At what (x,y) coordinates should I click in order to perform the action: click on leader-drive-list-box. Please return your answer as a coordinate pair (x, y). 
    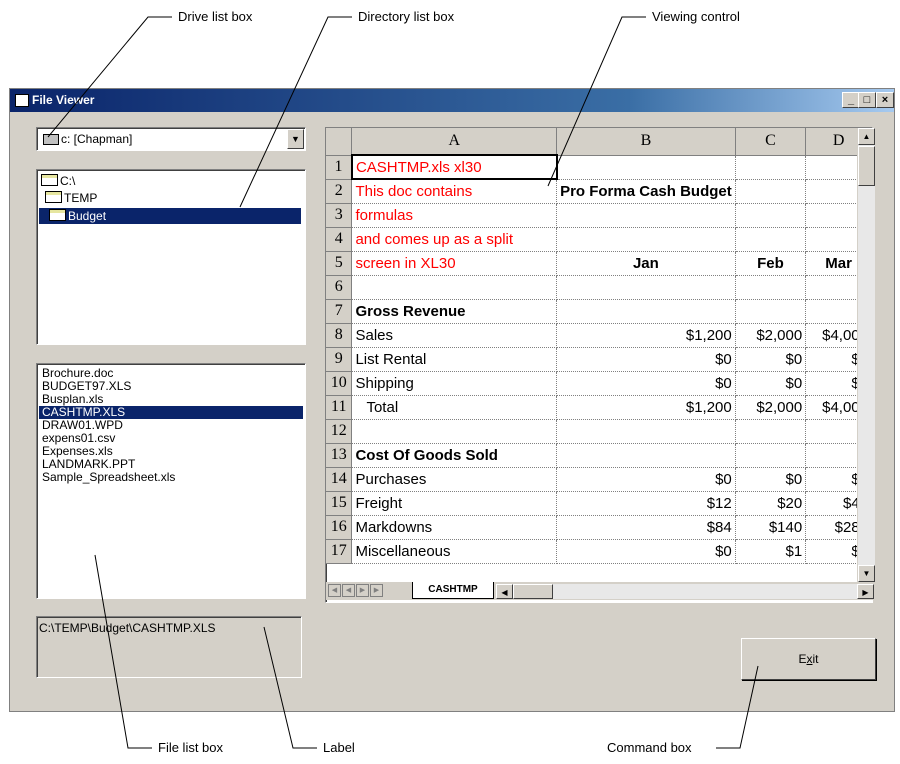
    Looking at the image, I should click on (109, 77).